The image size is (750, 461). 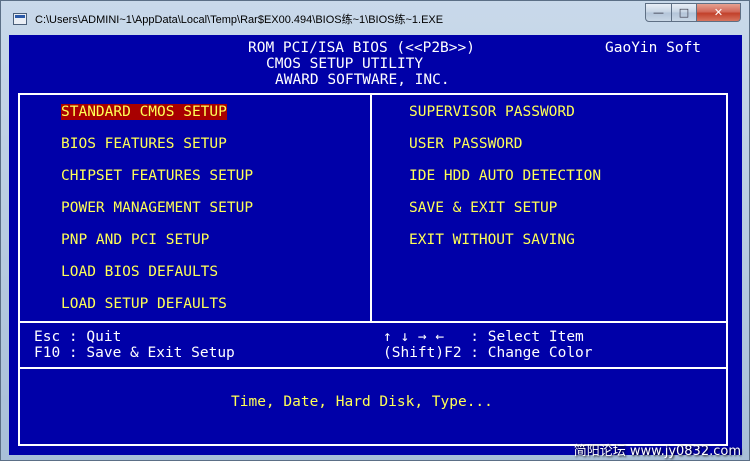 I want to click on menu-item-load-setup-defaults: LOAD SETUP DEFAULTS, so click(x=144, y=304).